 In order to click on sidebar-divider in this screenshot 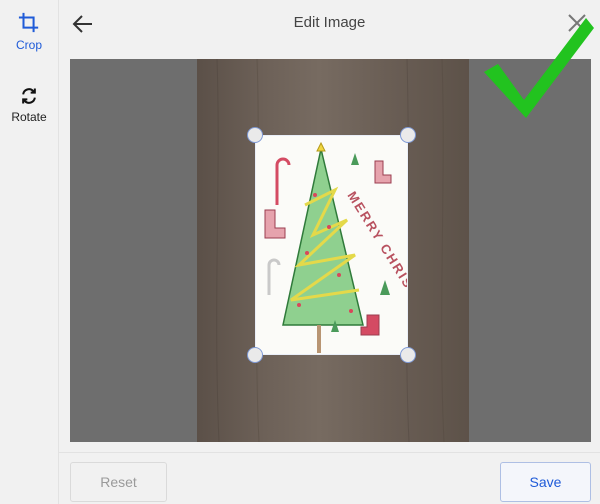, I will do `click(58, 252)`.